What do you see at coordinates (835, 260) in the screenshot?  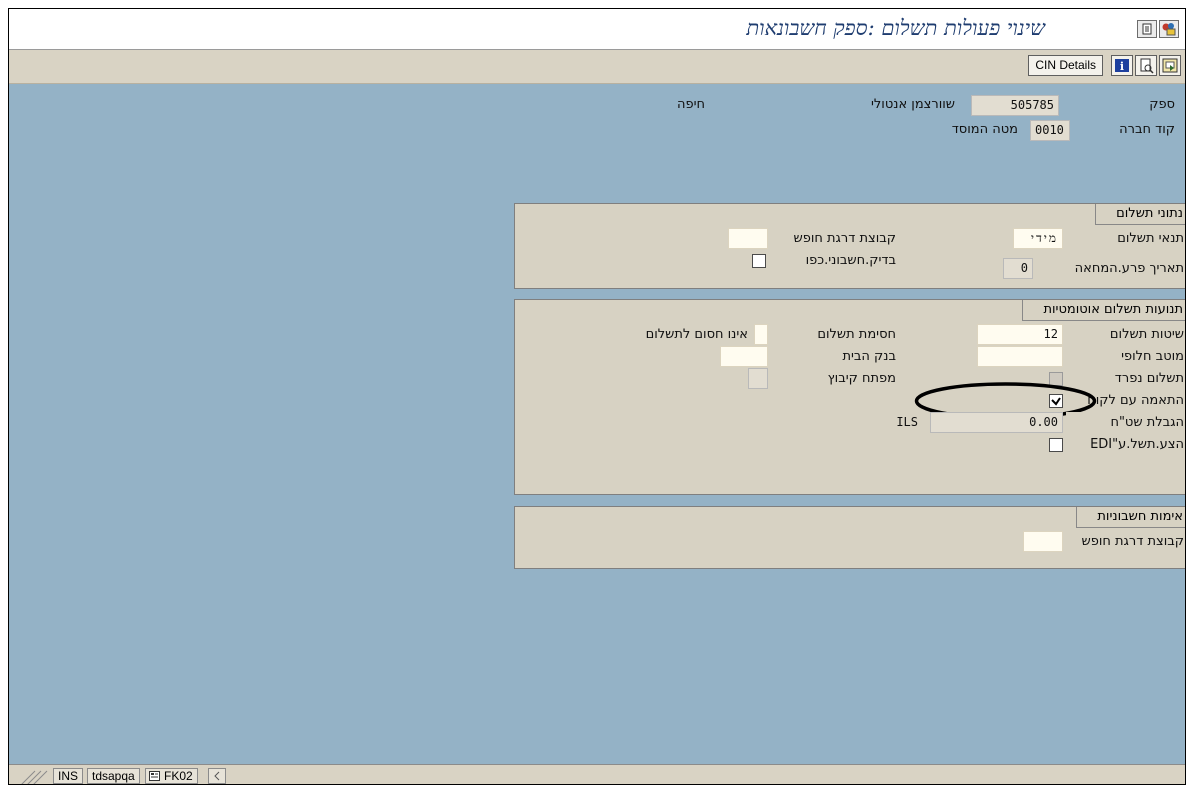 I see `double-invoice-label: בדיק.חשבוני.כפו` at bounding box center [835, 260].